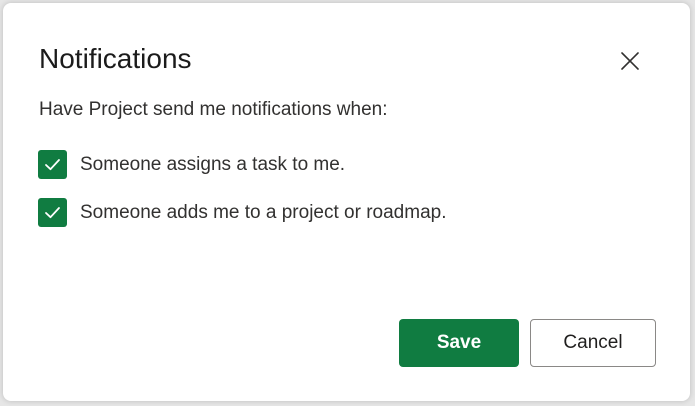  Describe the element at coordinates (115, 58) in the screenshot. I see `dialog-title: Notifications` at that location.